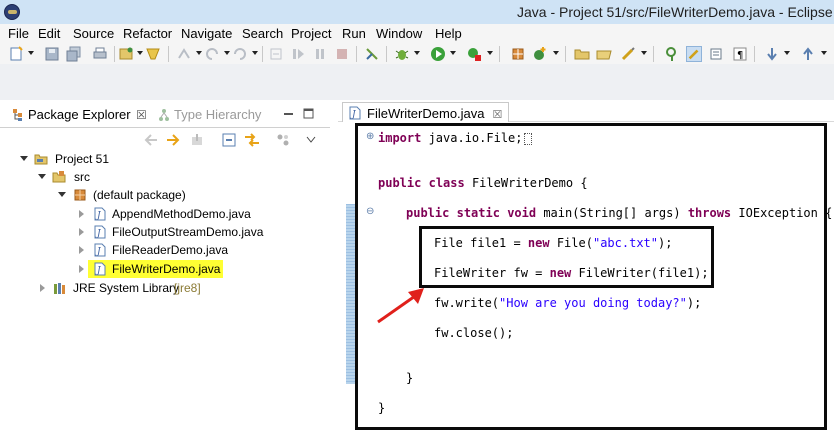  I want to click on up-icon, so click(197, 140).